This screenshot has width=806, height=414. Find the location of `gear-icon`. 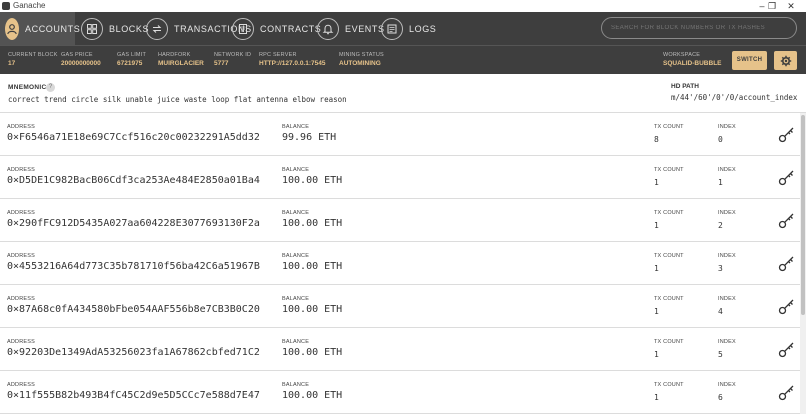

gear-icon is located at coordinates (785, 60).